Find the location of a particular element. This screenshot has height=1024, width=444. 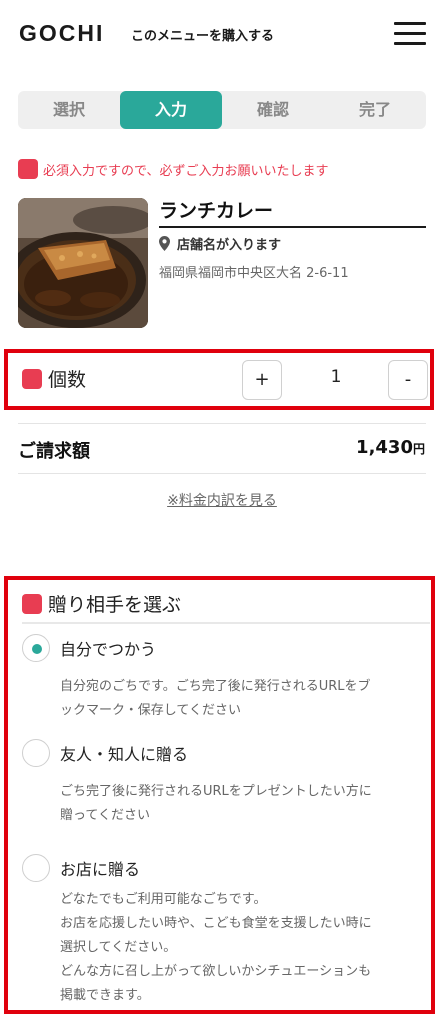

description-line: 掲載できます。 is located at coordinates (105, 995).